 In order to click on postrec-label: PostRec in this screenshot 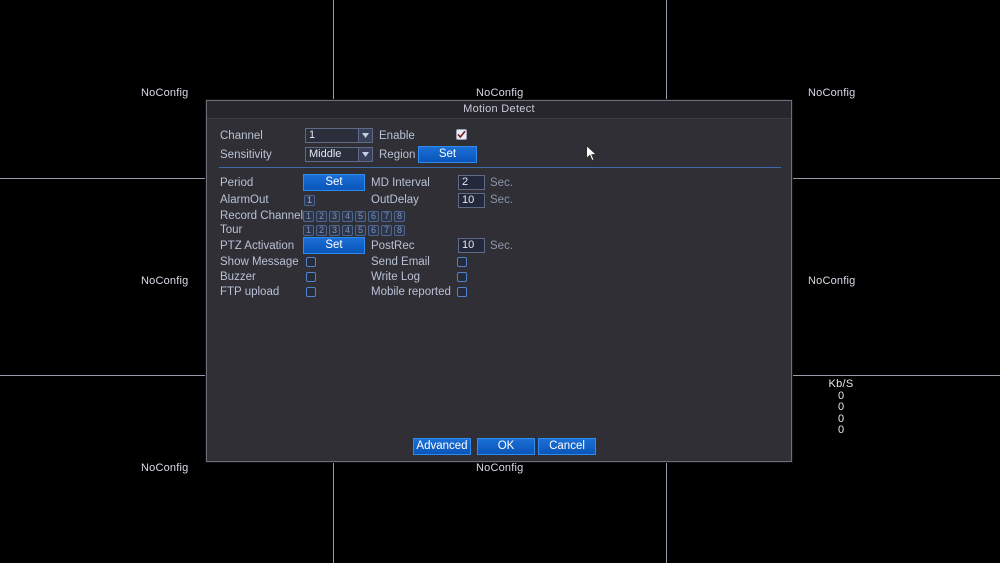, I will do `click(393, 246)`.